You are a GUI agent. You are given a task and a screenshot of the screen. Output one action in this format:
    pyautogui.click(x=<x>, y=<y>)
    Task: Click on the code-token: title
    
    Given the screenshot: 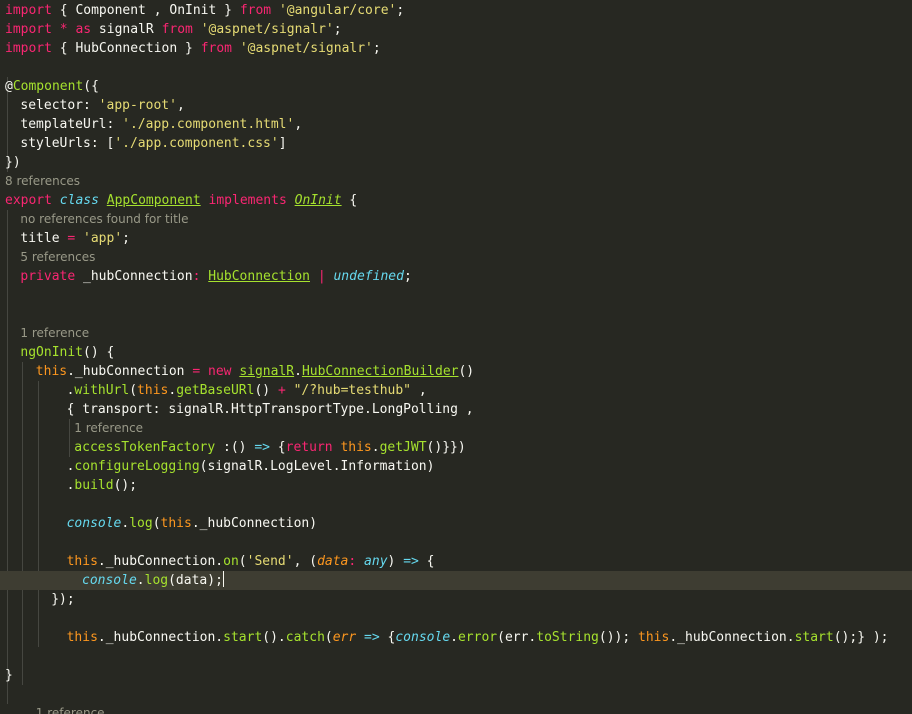 What is the action you would take?
    pyautogui.click(x=44, y=238)
    